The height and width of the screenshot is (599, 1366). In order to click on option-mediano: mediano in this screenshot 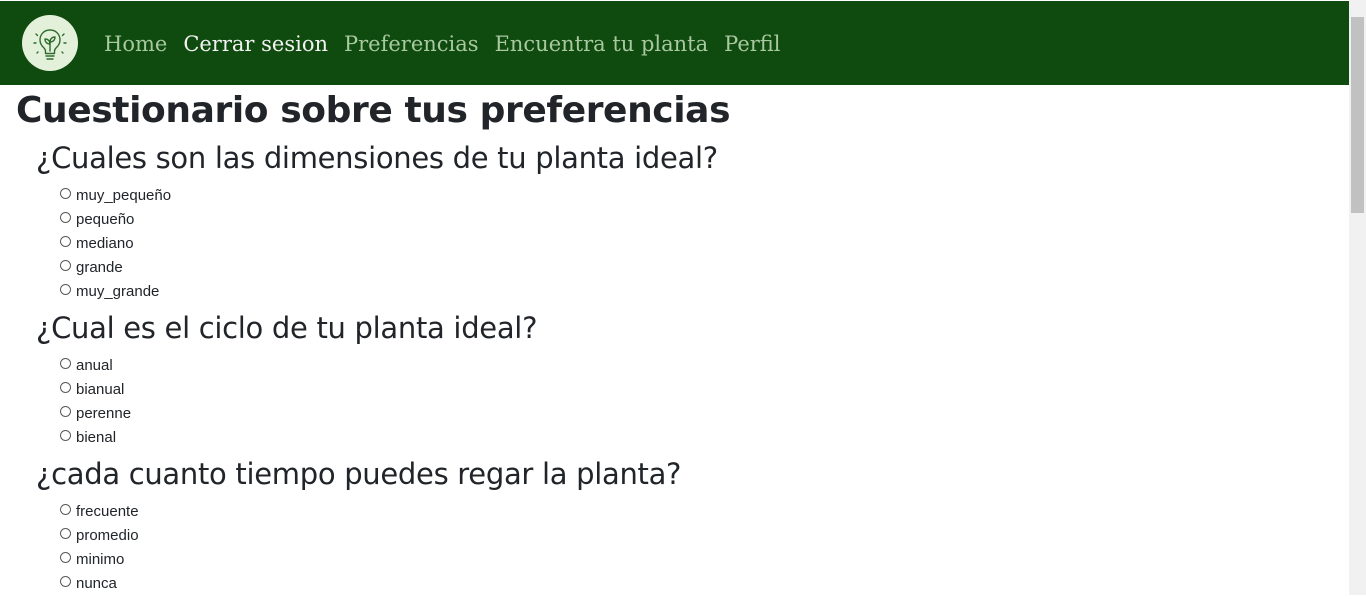, I will do `click(698, 243)`.